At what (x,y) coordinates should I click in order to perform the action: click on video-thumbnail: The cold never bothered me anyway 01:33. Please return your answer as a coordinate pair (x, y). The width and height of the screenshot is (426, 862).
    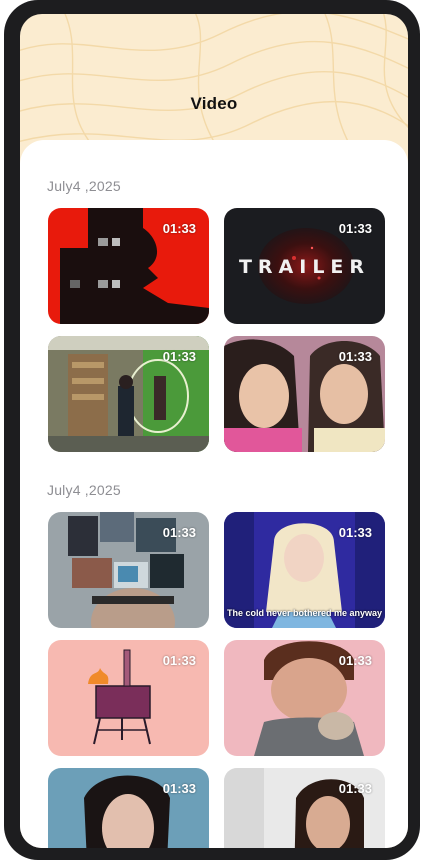
    Looking at the image, I should click on (304, 570).